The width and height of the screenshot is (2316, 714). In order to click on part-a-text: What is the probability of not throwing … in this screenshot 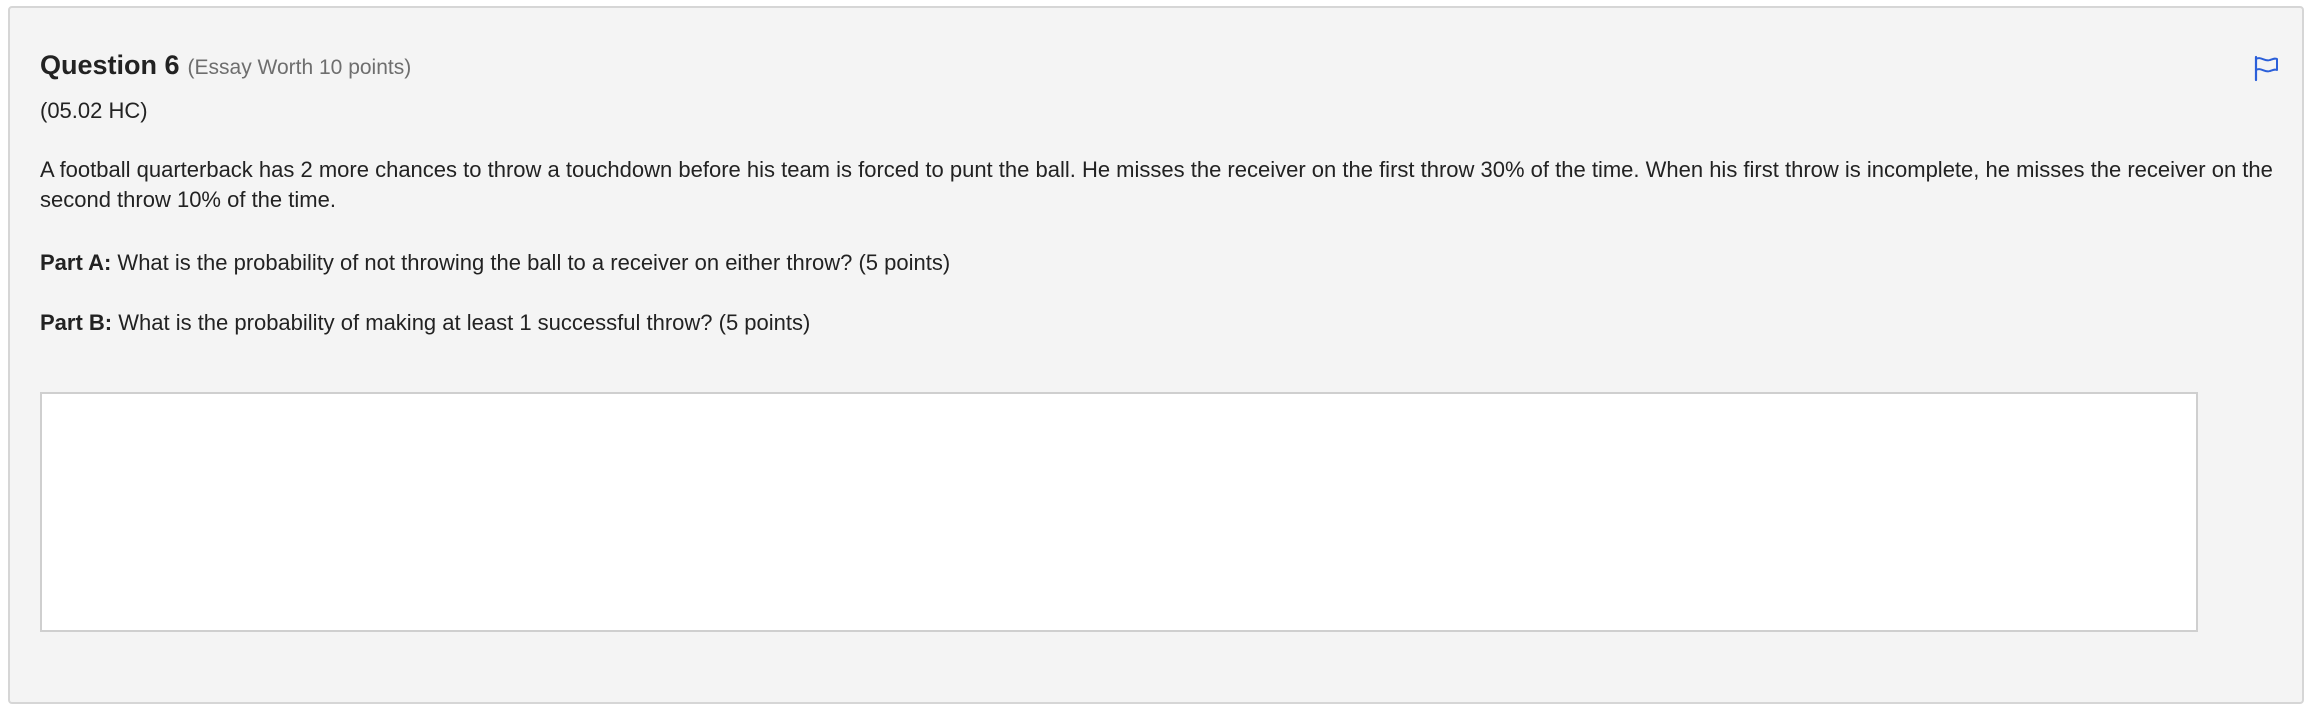, I will do `click(531, 262)`.